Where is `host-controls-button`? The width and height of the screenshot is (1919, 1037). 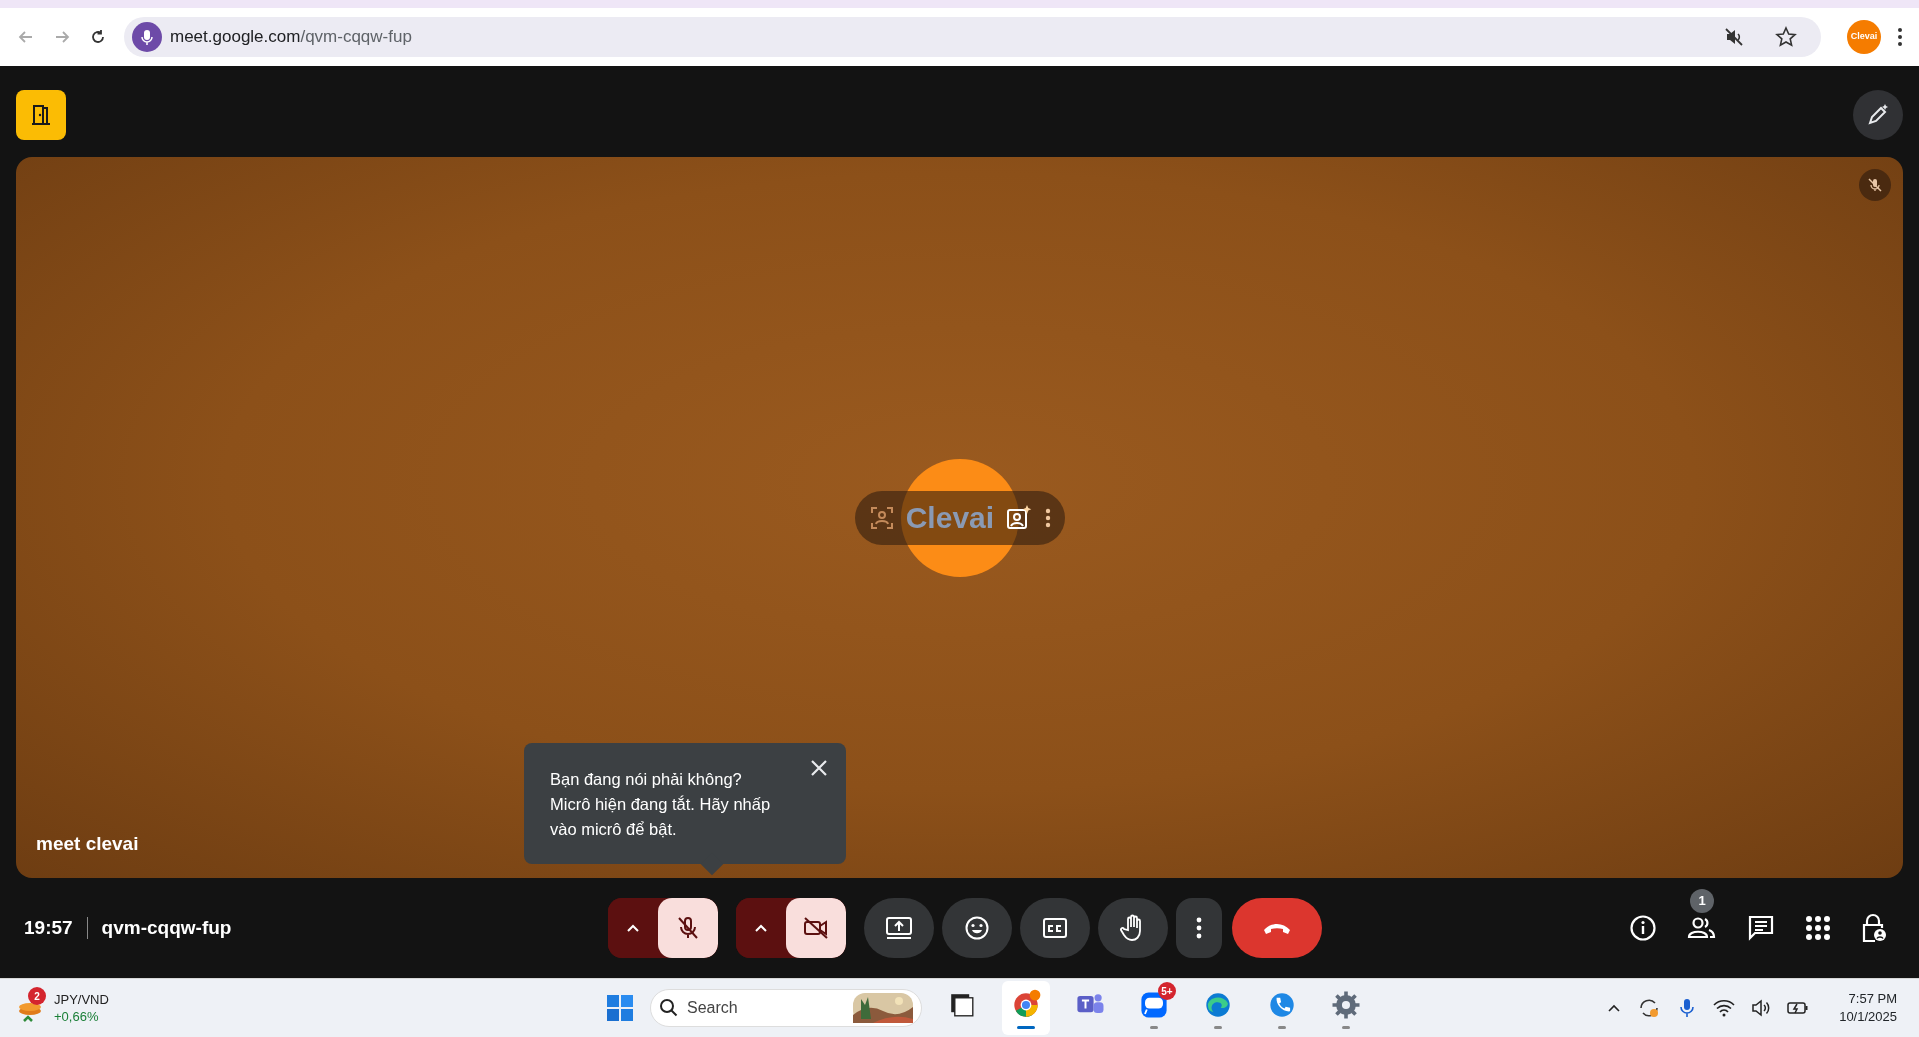 host-controls-button is located at coordinates (1874, 928).